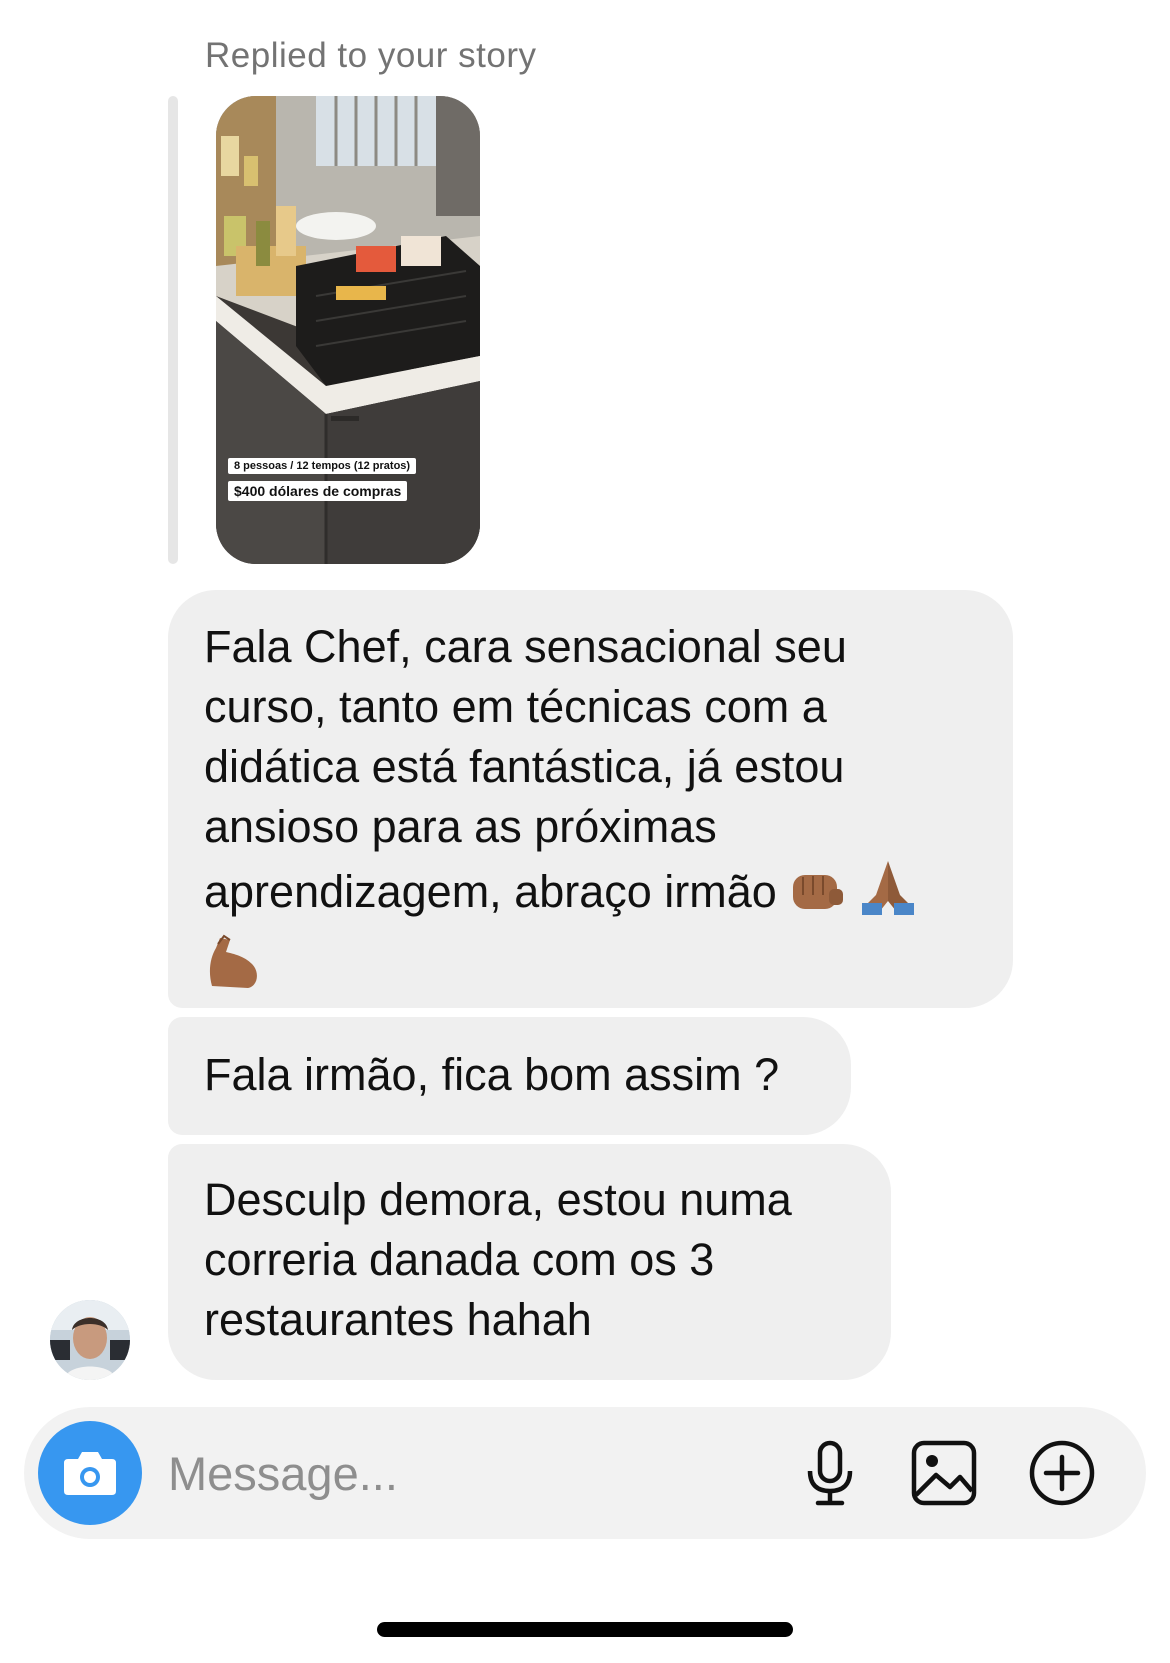 The width and height of the screenshot is (1170, 1663). I want to click on folded-hands-icon, so click(888, 894).